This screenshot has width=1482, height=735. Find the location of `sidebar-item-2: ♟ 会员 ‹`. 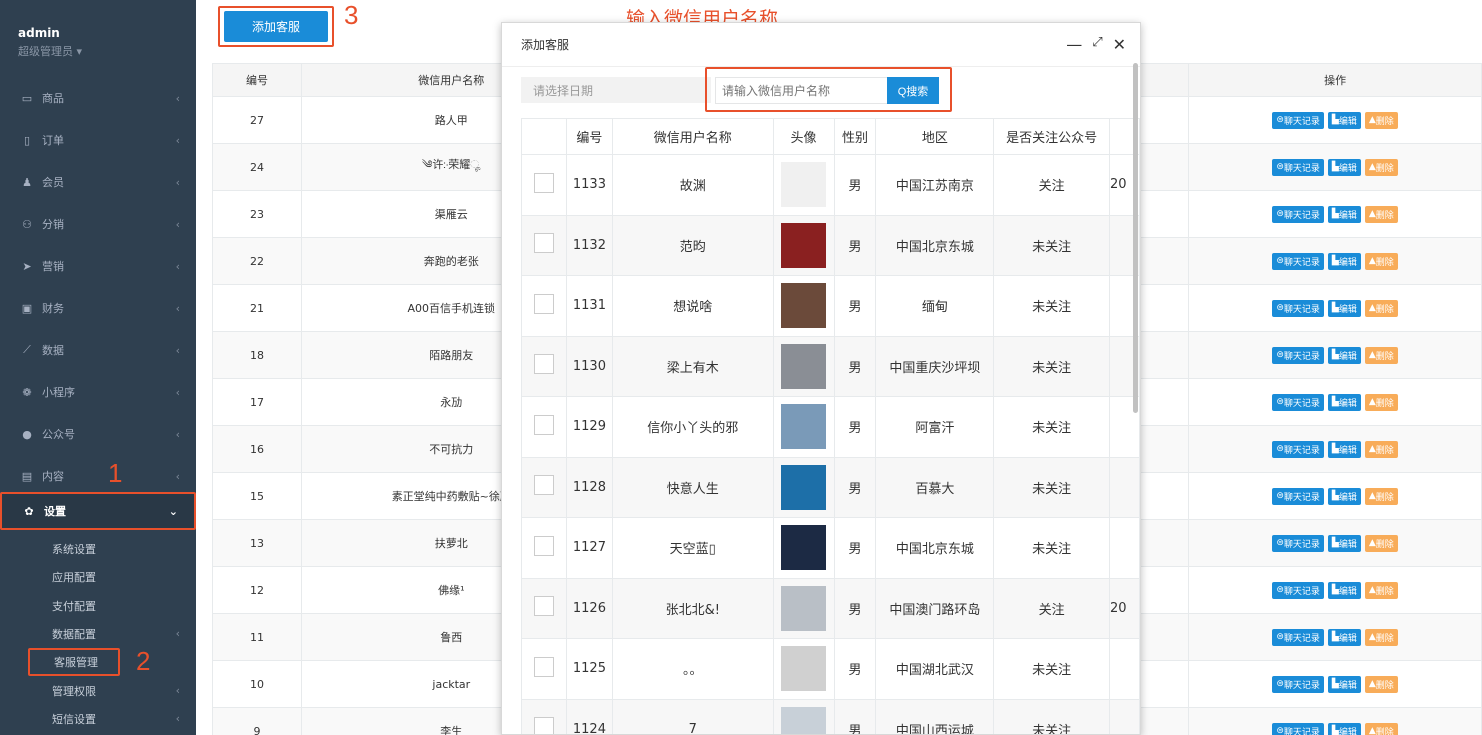

sidebar-item-2: ♟ 会员 ‹ is located at coordinates (98, 182).